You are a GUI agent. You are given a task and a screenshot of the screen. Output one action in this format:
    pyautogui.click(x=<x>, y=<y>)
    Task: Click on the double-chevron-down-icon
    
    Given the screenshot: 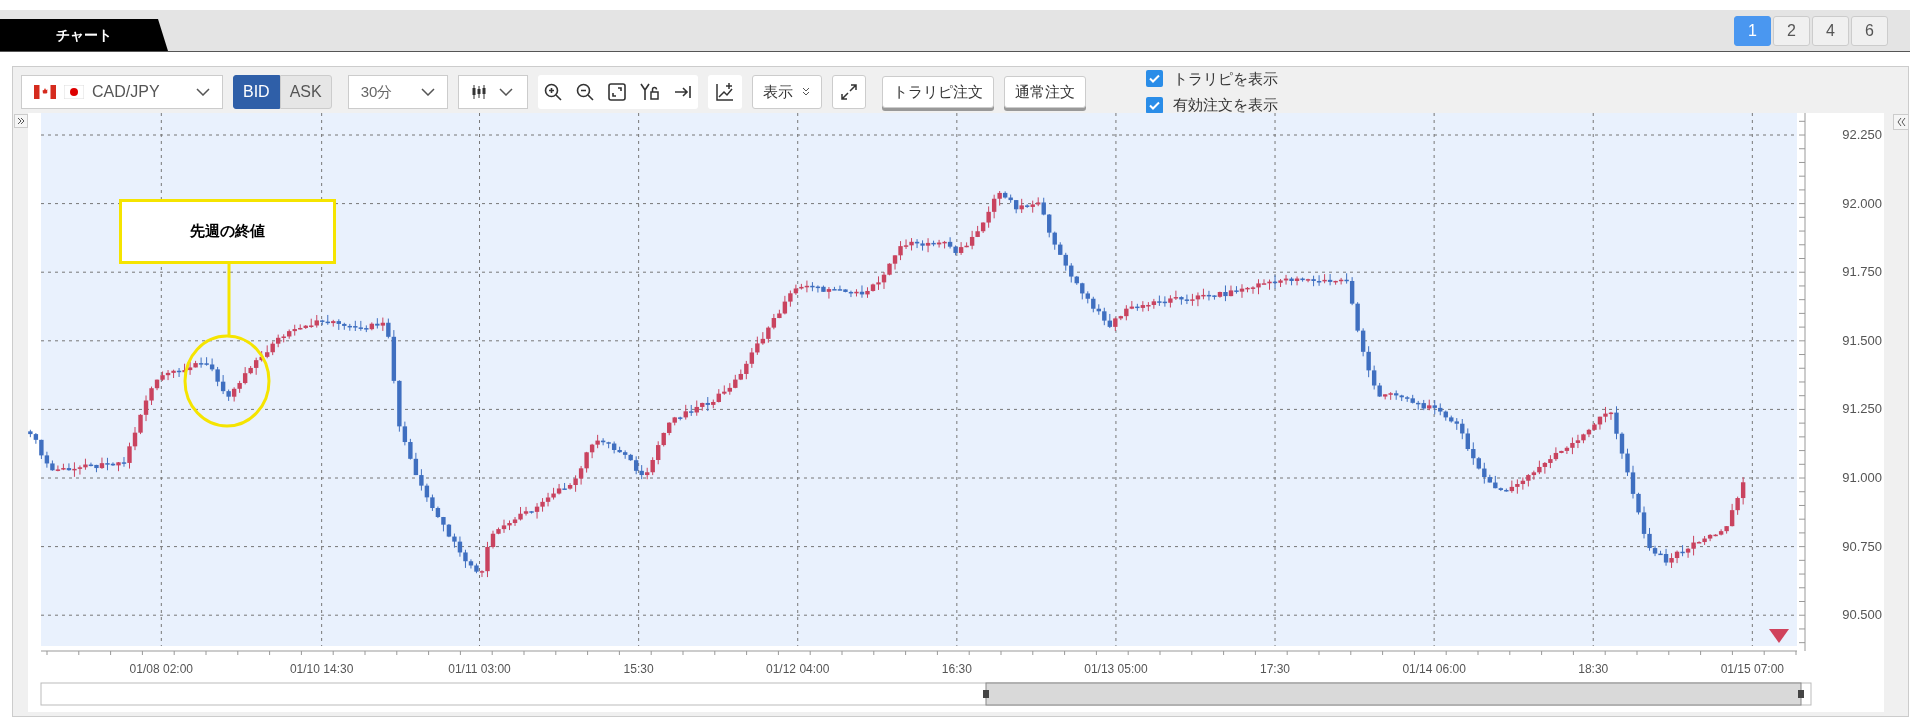 What is the action you would take?
    pyautogui.click(x=805, y=92)
    